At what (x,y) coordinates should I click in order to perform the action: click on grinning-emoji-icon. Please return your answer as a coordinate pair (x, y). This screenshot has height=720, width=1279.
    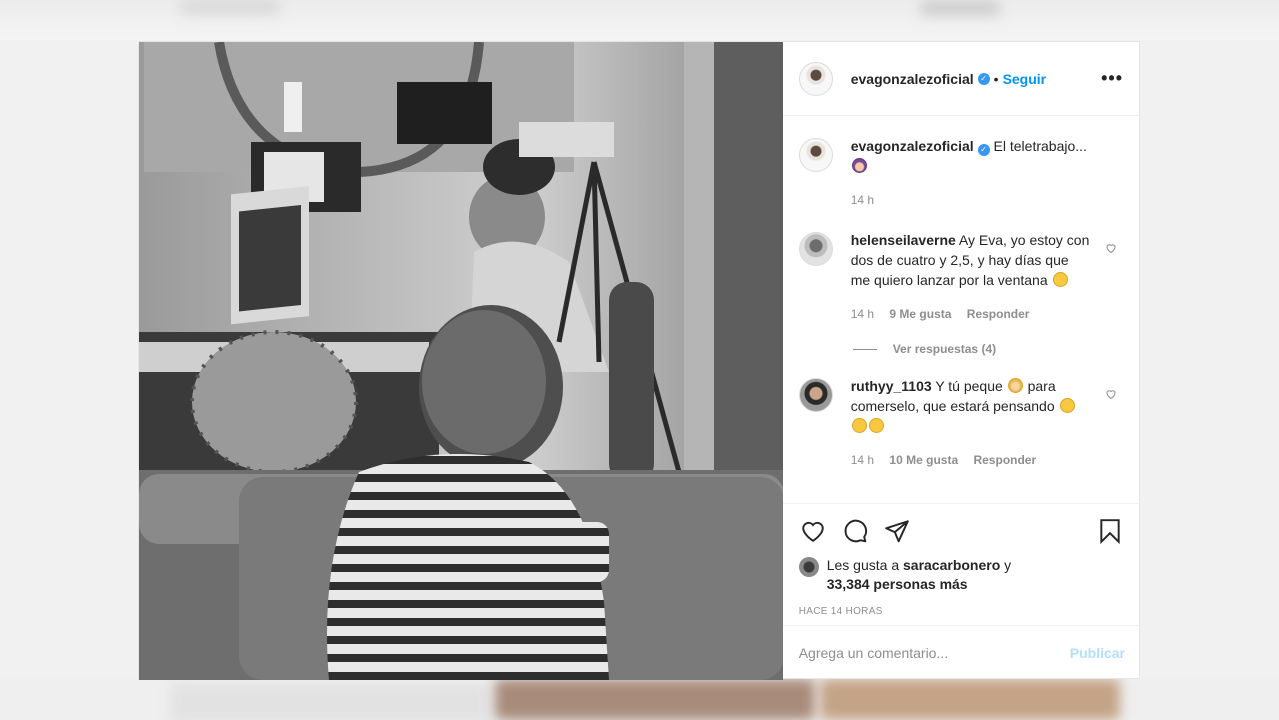
    Looking at the image, I should click on (1067, 405).